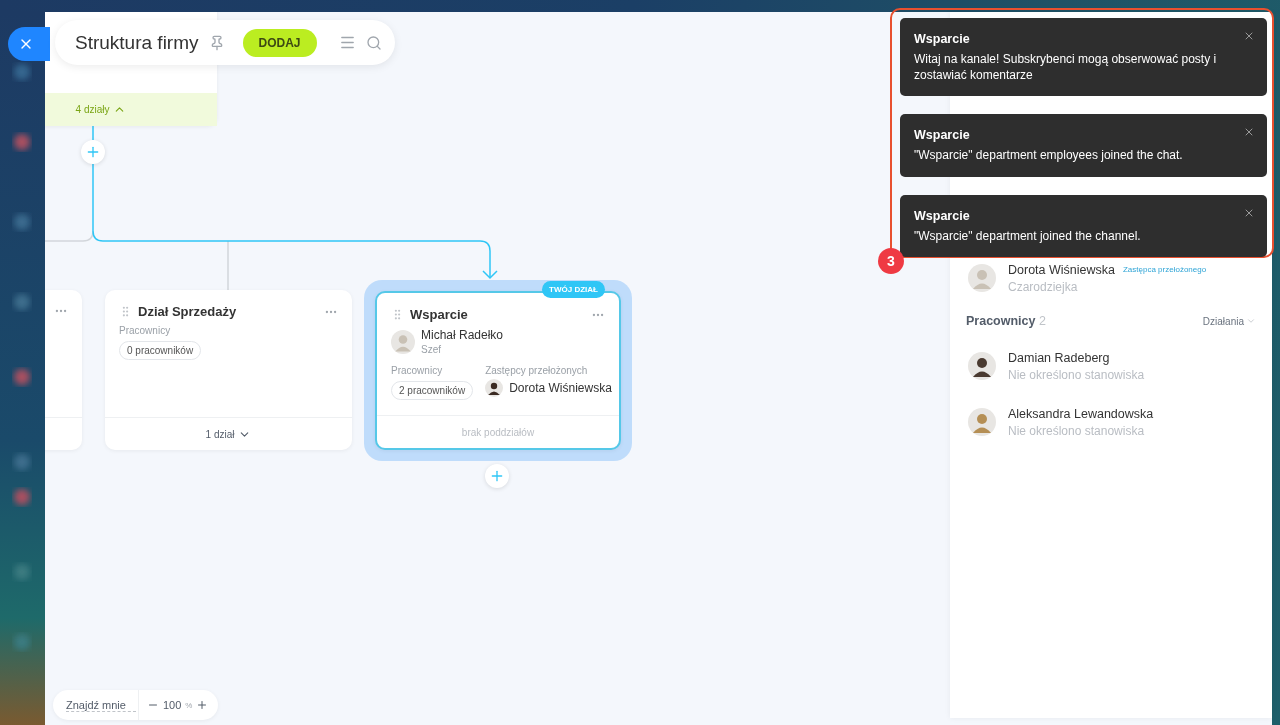  What do you see at coordinates (1043, 286) in the screenshot?
I see `employee-position: Czarodziejka` at bounding box center [1043, 286].